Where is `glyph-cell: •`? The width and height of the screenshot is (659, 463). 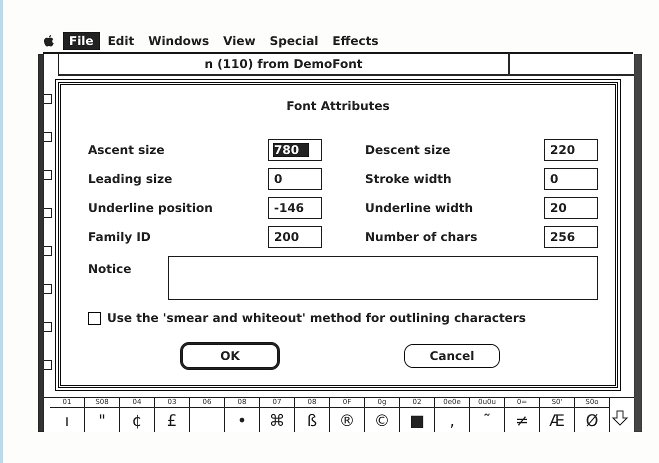
glyph-cell: • is located at coordinates (242, 420).